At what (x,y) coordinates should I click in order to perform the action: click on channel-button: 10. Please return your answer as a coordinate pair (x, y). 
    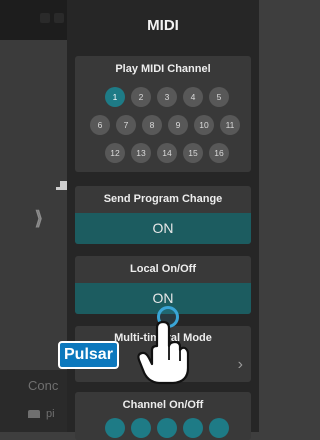
    Looking at the image, I should click on (204, 125).